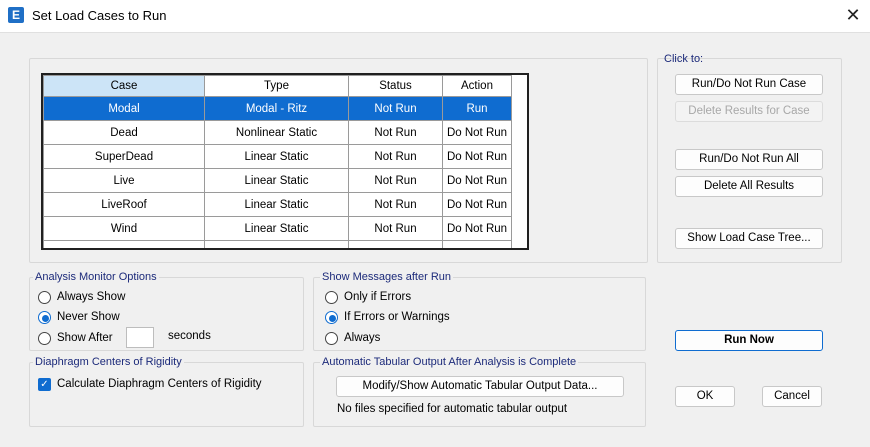 This screenshot has width=870, height=447. I want to click on window-title: Set Load Cases to Run, so click(99, 15).